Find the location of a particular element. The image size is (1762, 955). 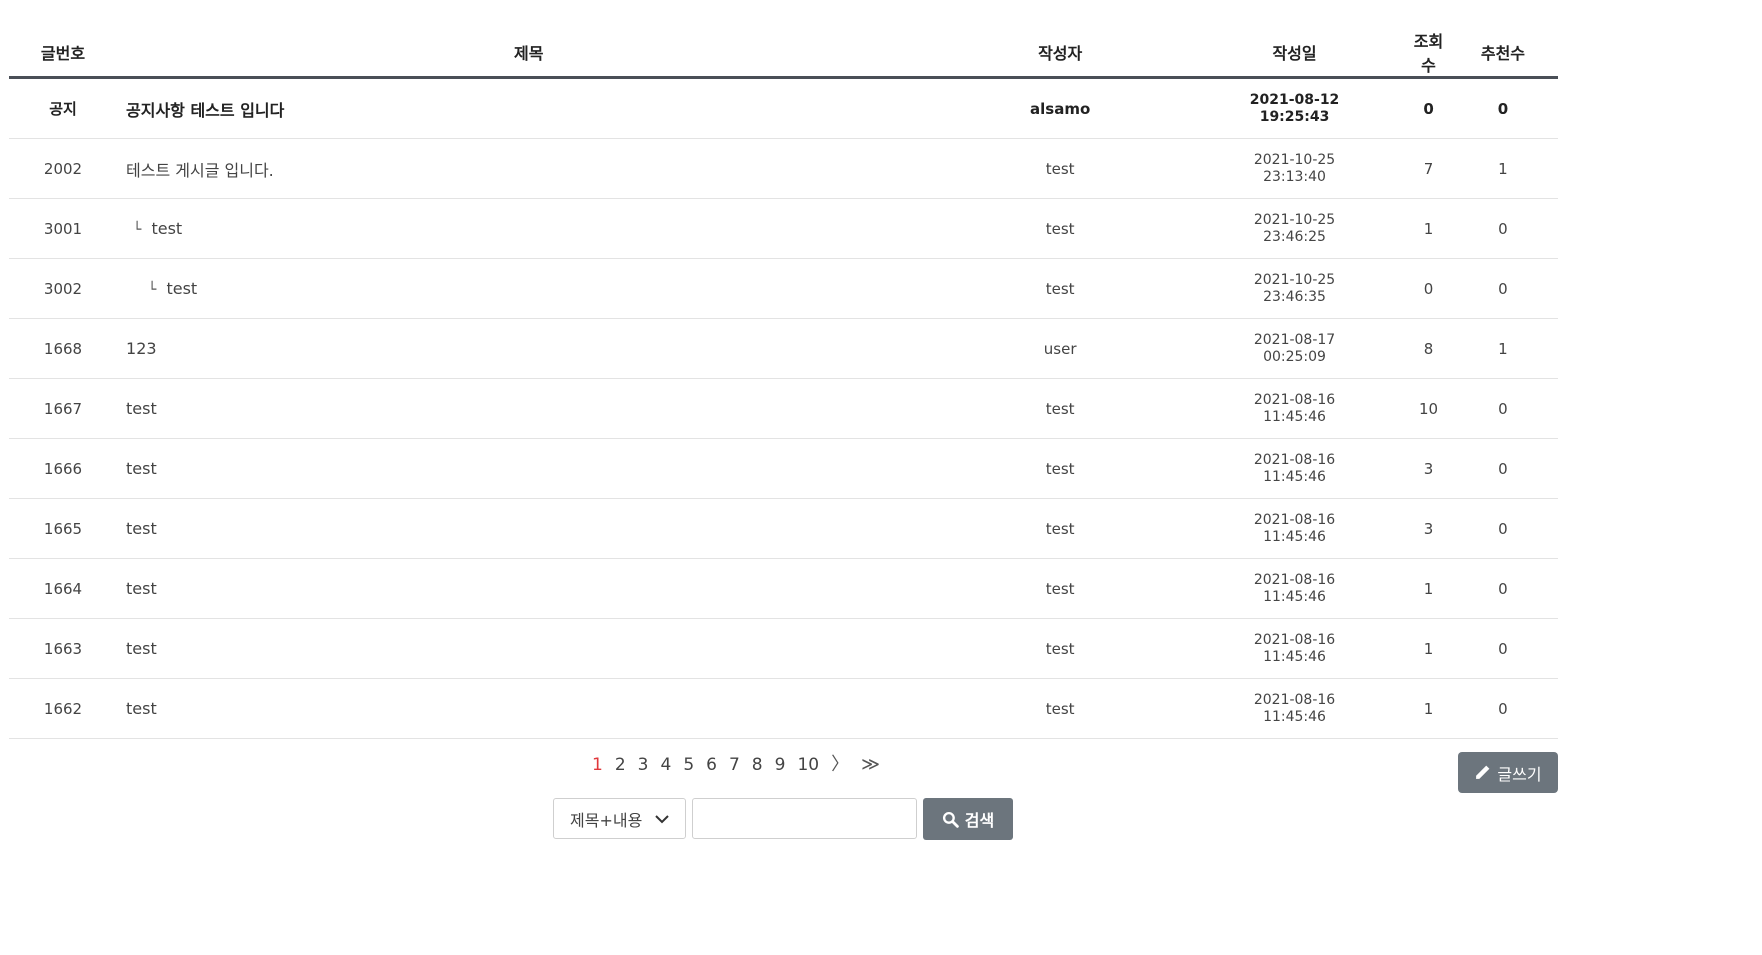

page-link-2: 2 is located at coordinates (620, 765).